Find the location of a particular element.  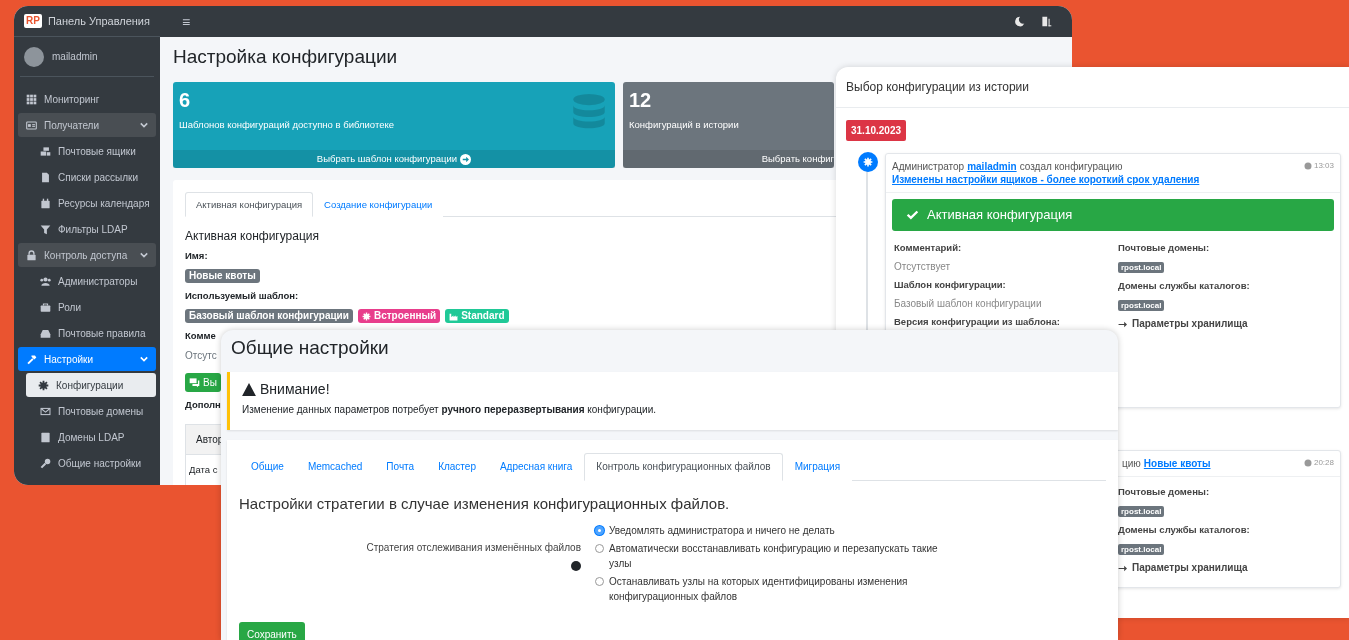

tag: Базовый шаблон конфигурации is located at coordinates (269, 316).